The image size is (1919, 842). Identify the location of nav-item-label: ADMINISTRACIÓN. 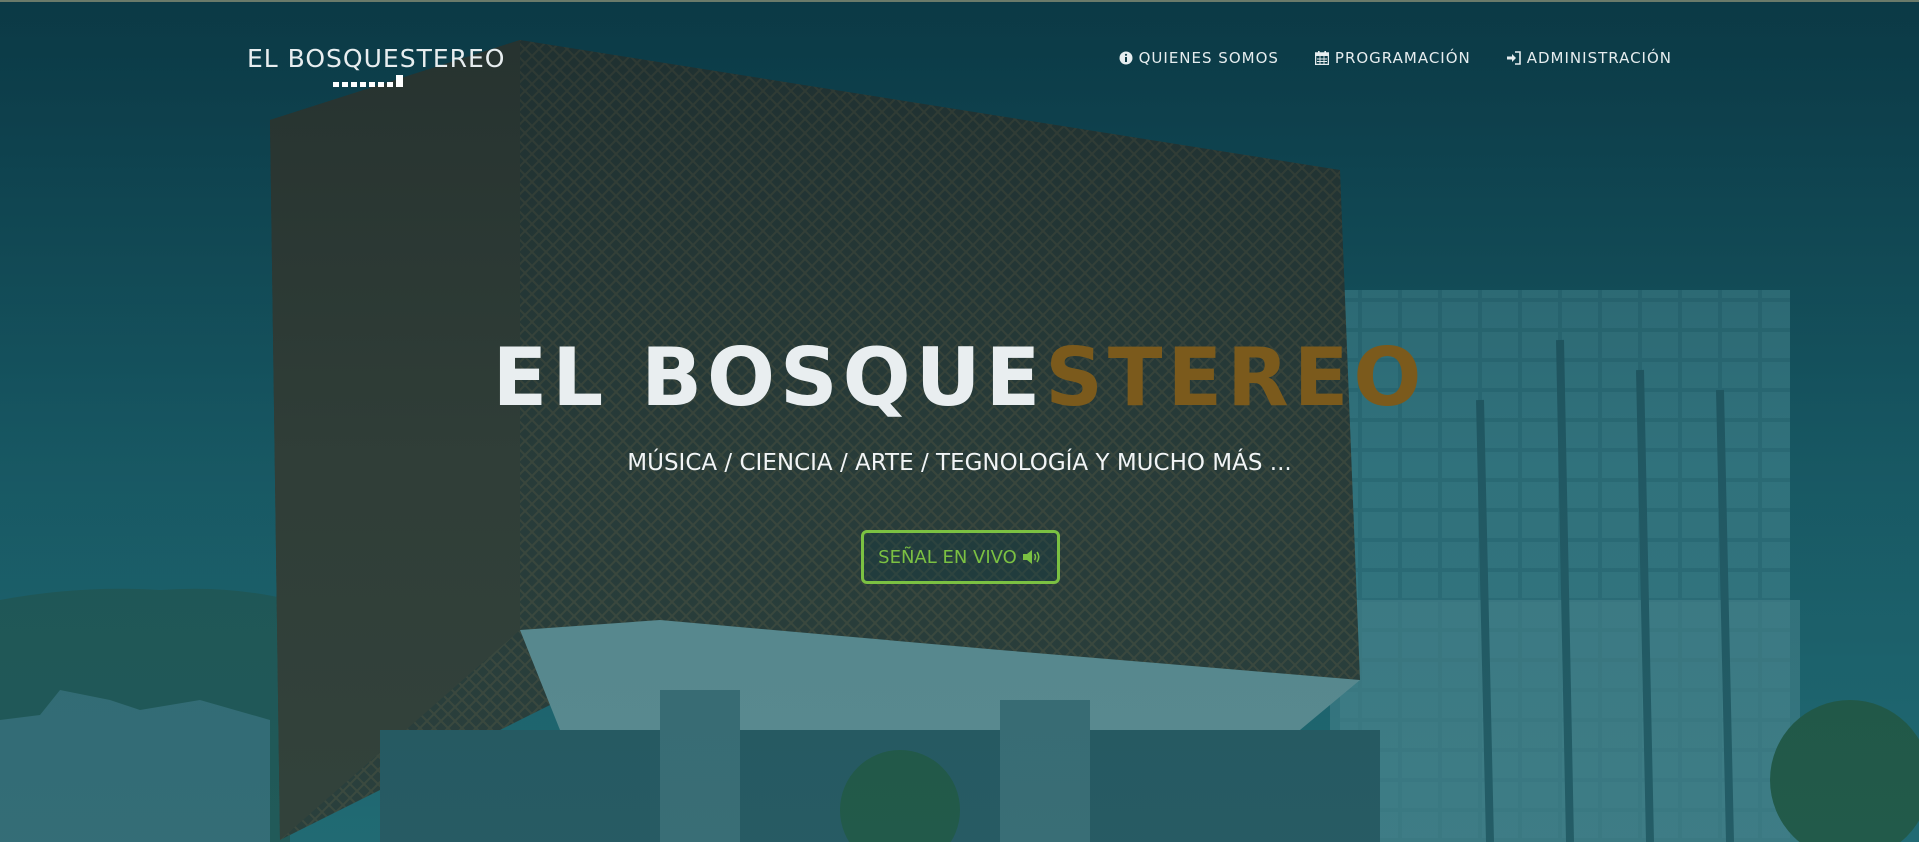
(1599, 58).